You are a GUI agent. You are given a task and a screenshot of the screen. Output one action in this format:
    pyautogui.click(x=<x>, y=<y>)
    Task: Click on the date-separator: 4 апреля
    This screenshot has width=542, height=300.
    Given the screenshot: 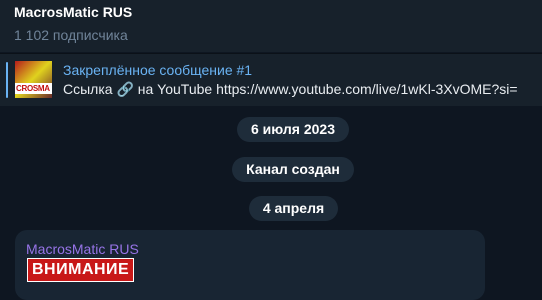 What is the action you would take?
    pyautogui.click(x=293, y=208)
    